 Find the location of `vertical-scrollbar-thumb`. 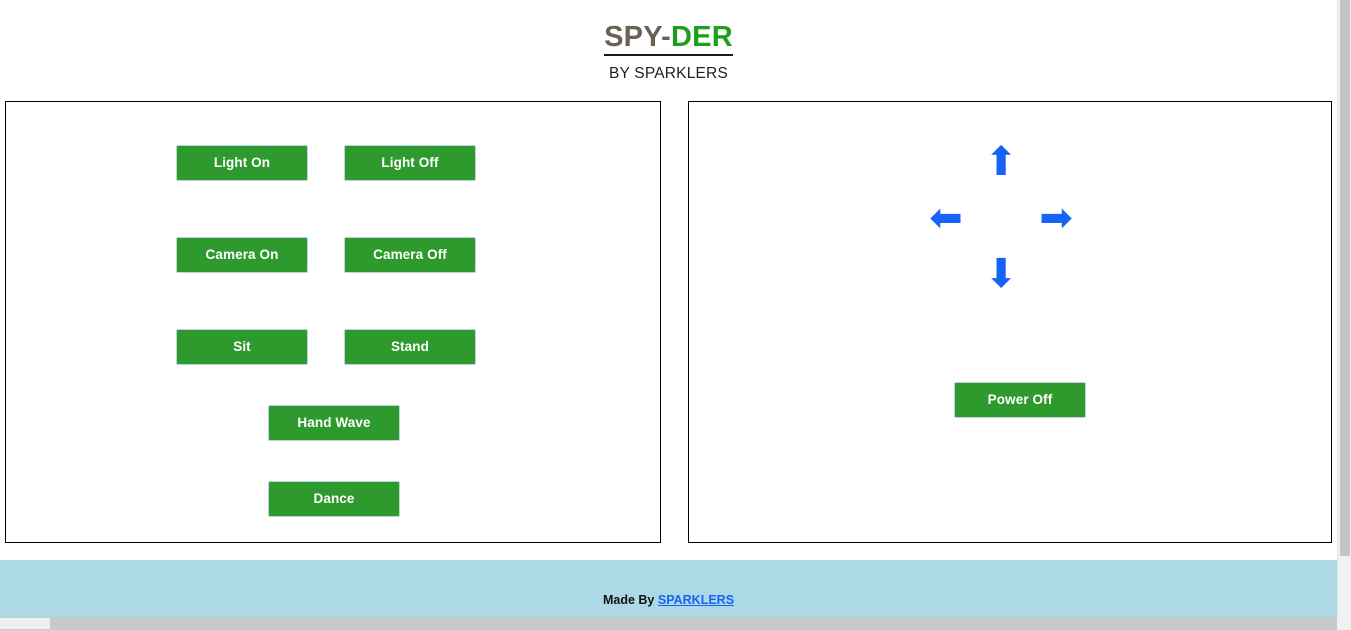

vertical-scrollbar-thumb is located at coordinates (1345, 278).